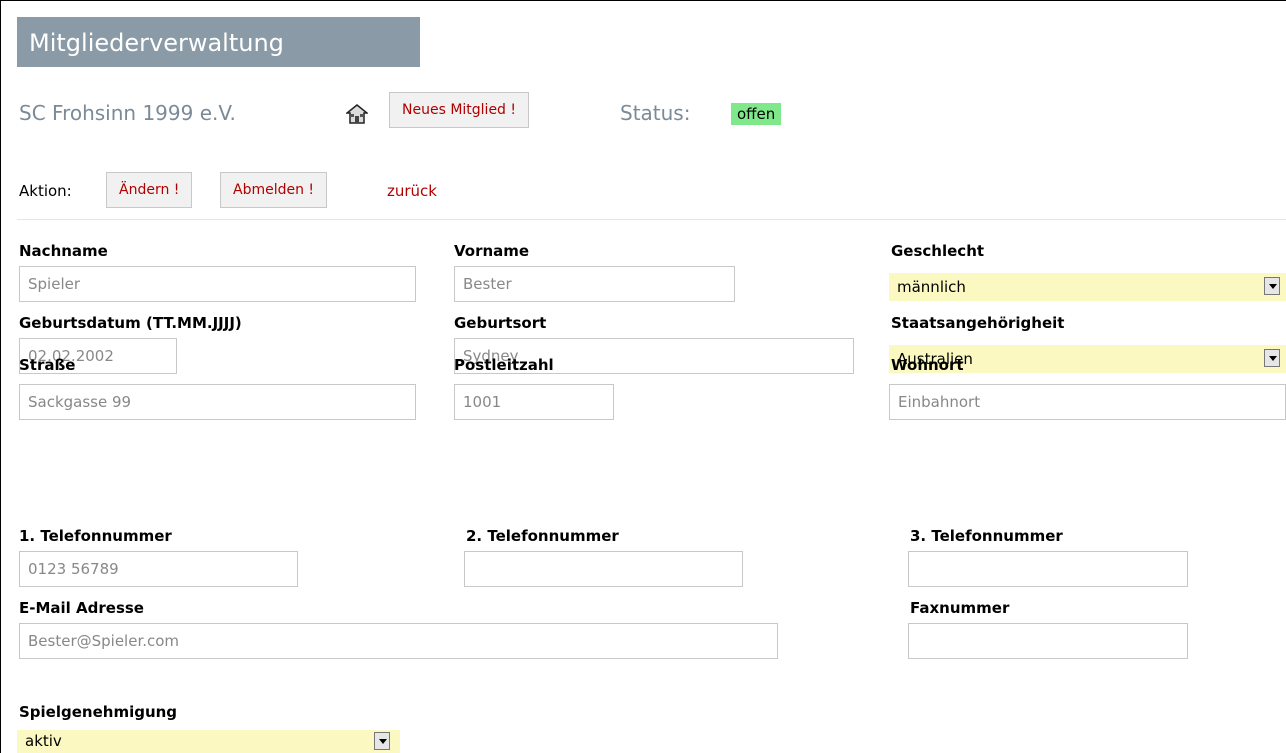 Image resolution: width=1286 pixels, height=753 pixels. I want to click on geschlecht-select: männlich, so click(1087, 287).